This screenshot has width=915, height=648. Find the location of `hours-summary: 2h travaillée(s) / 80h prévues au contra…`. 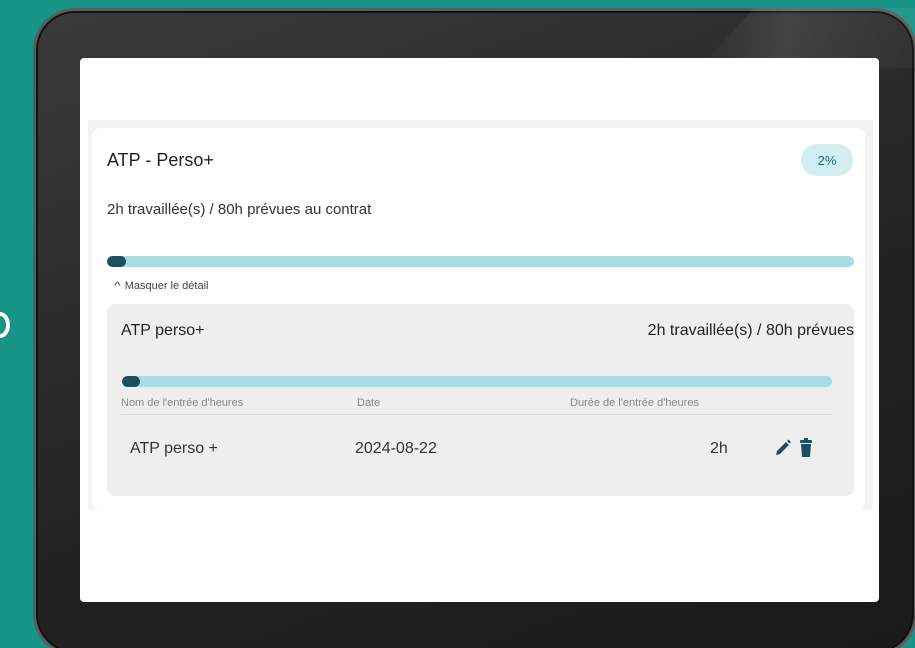

hours-summary: 2h travaillée(s) / 80h prévues au contra… is located at coordinates (239, 209).